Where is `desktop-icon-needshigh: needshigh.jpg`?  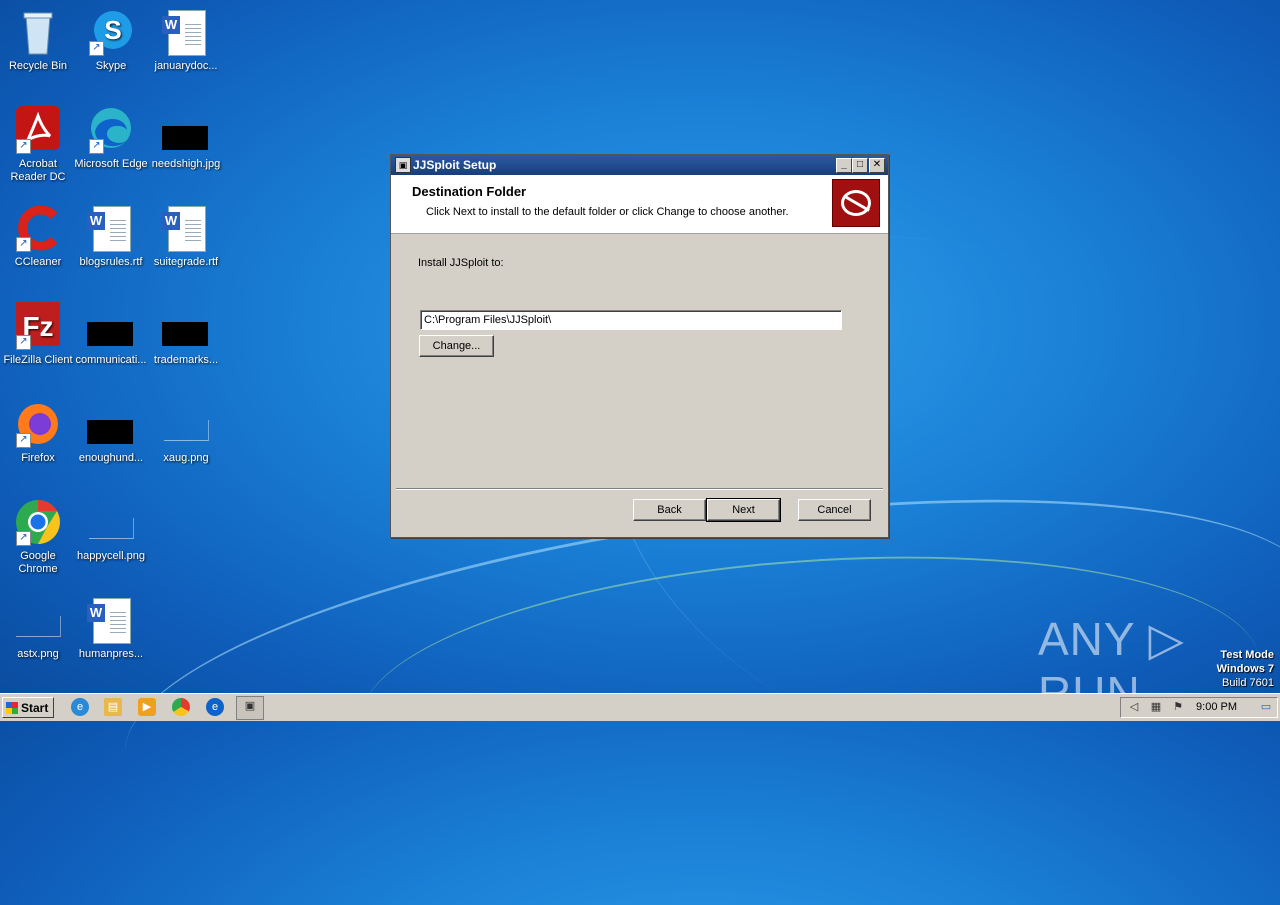 desktop-icon-needshigh: needshigh.jpg is located at coordinates (186, 138).